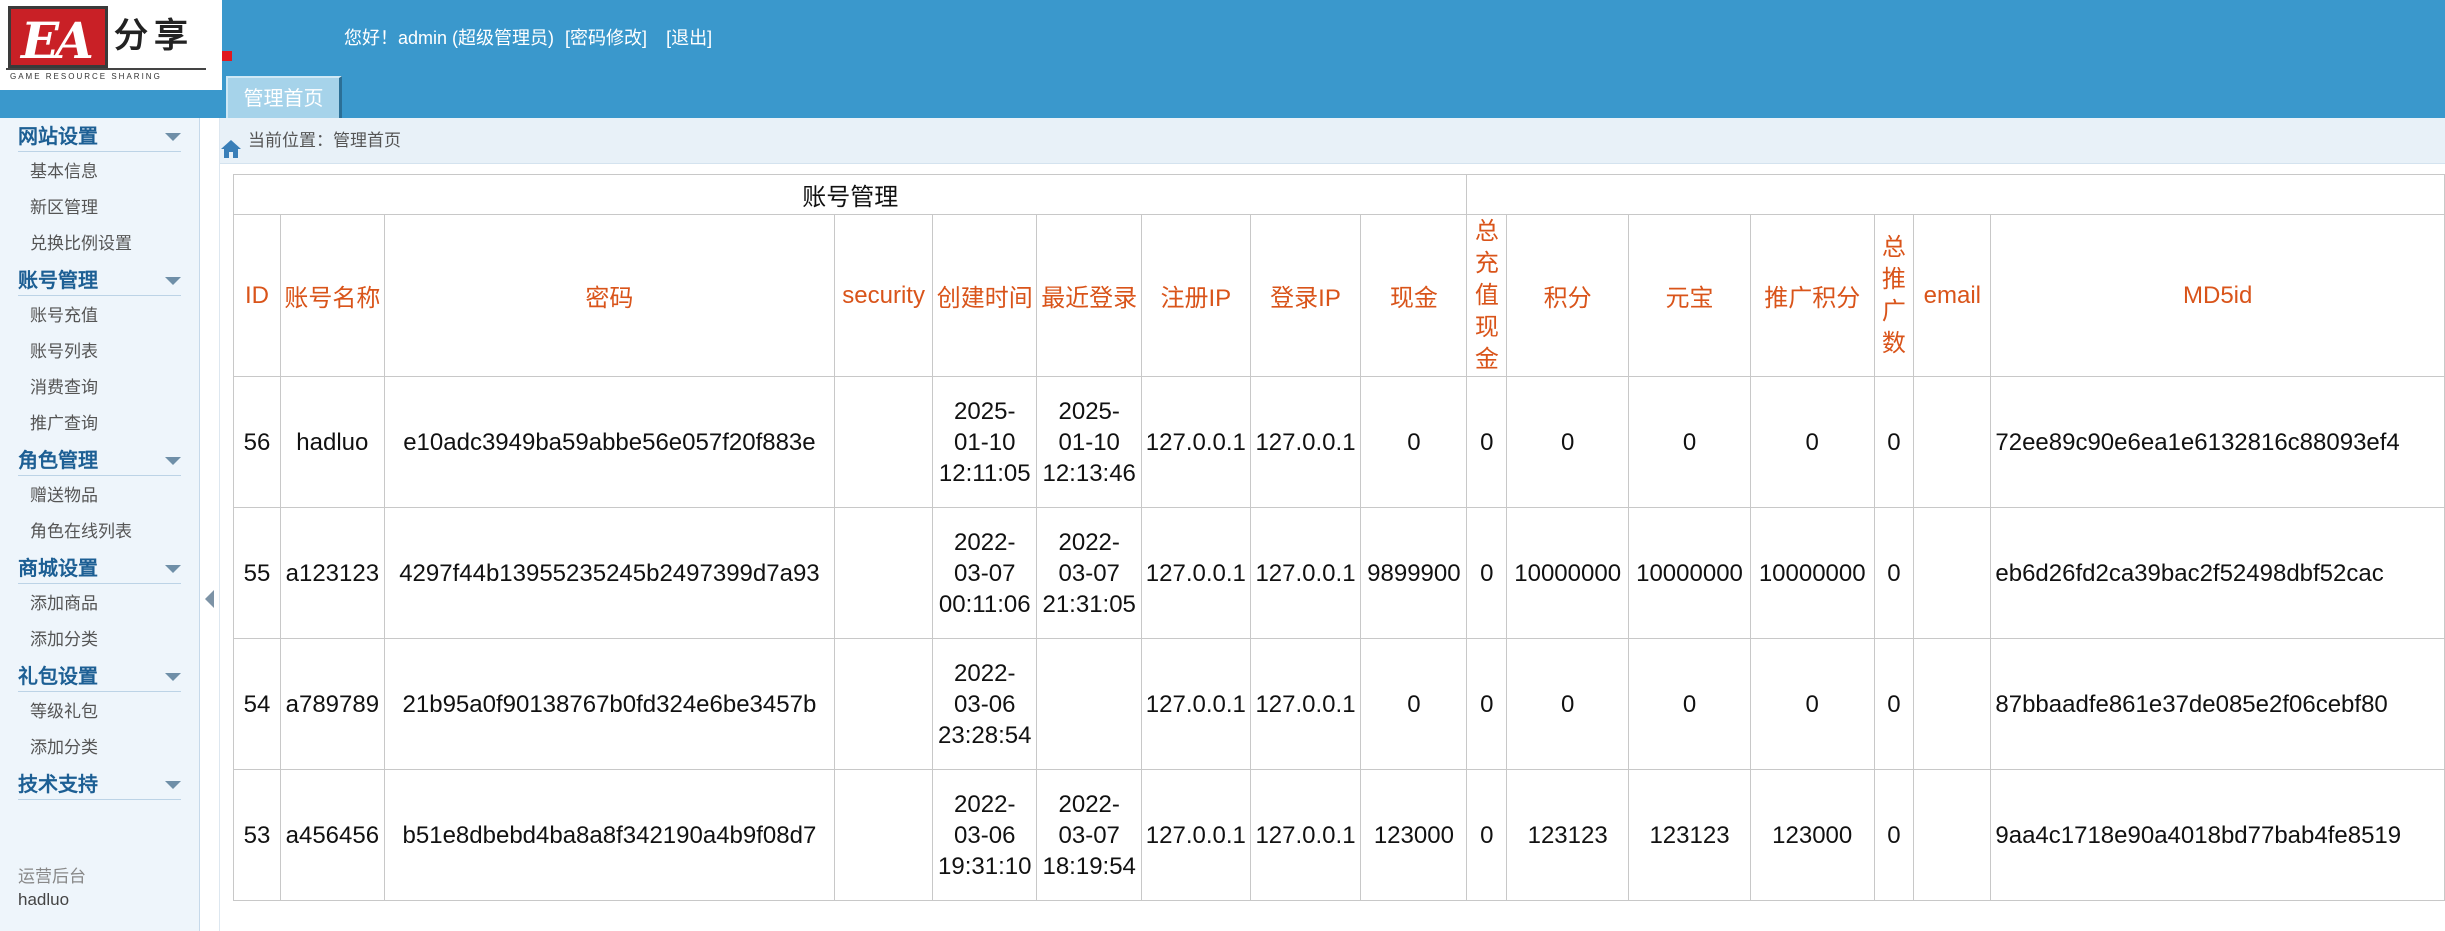 The width and height of the screenshot is (2445, 931). Describe the element at coordinates (2217, 835) in the screenshot. I see `cell-md5id: 9aa4c1718e90a4018bd77bab4fe8519` at that location.